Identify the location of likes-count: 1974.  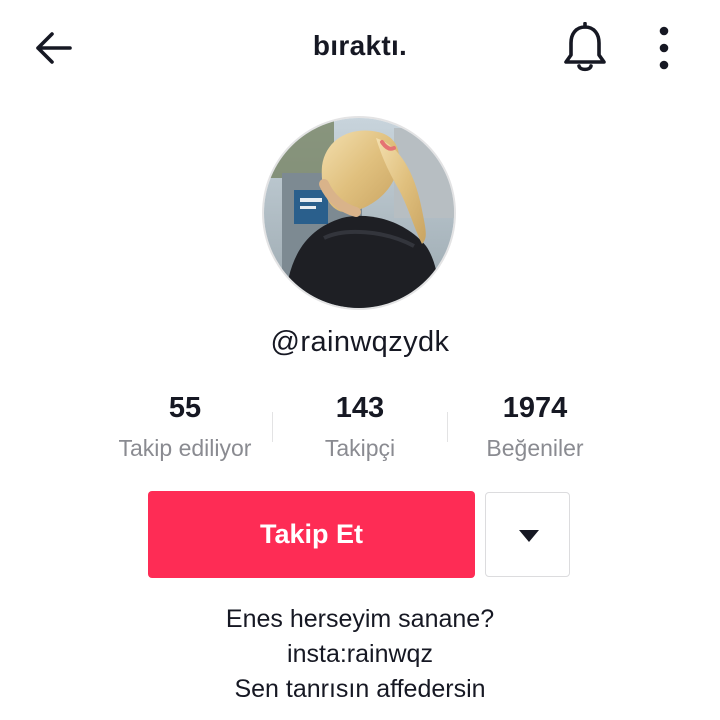
(535, 408).